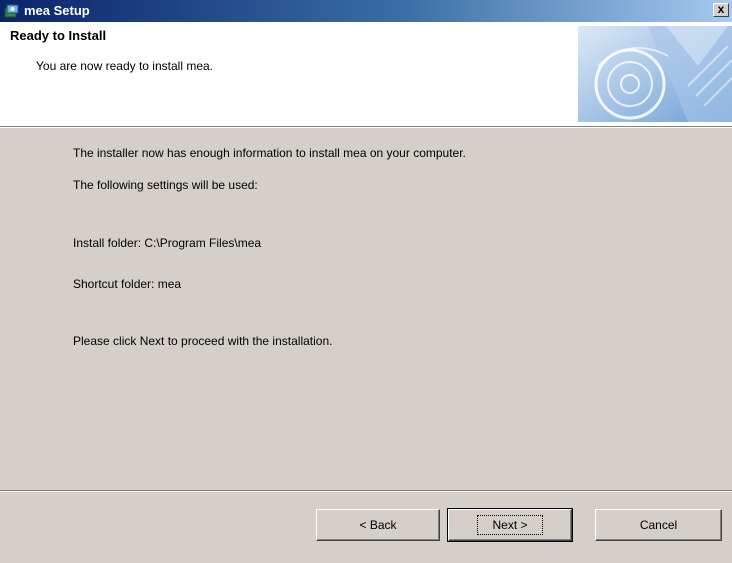  I want to click on title-bar: mea Setup x, so click(366, 11).